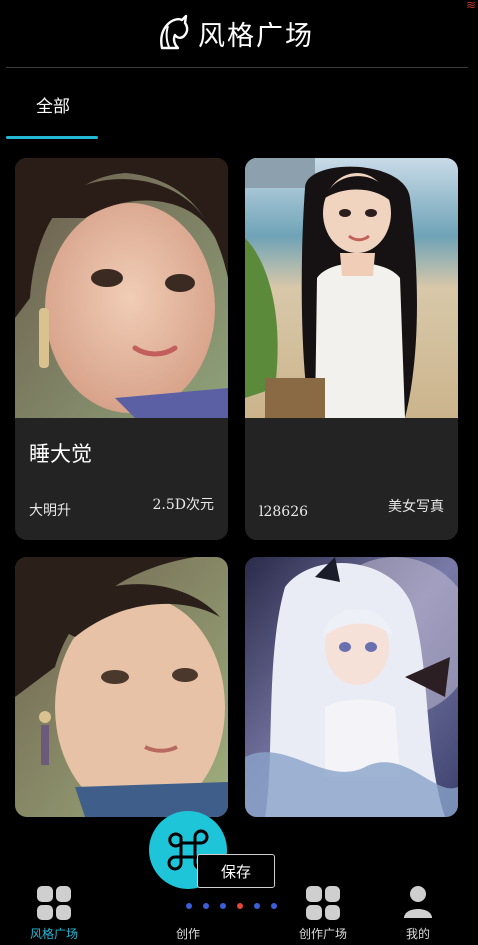  Describe the element at coordinates (240, 906) in the screenshot. I see `carousel-dot-active` at that location.